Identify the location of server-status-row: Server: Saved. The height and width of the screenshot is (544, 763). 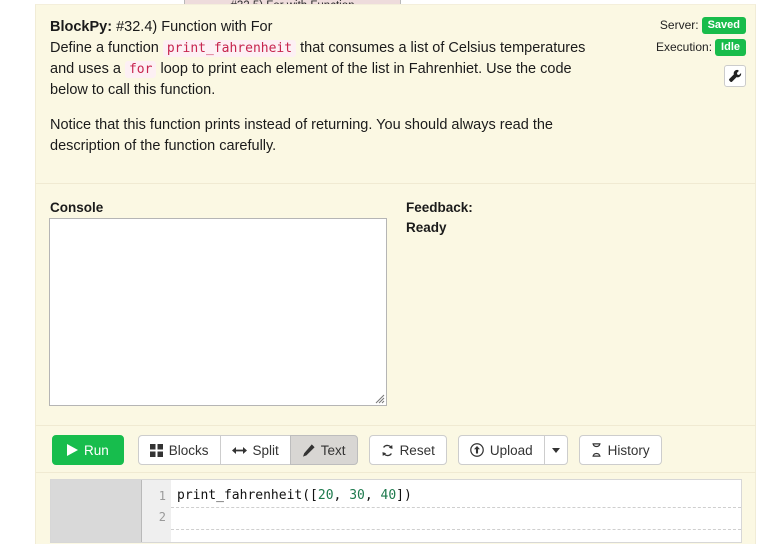
(661, 25).